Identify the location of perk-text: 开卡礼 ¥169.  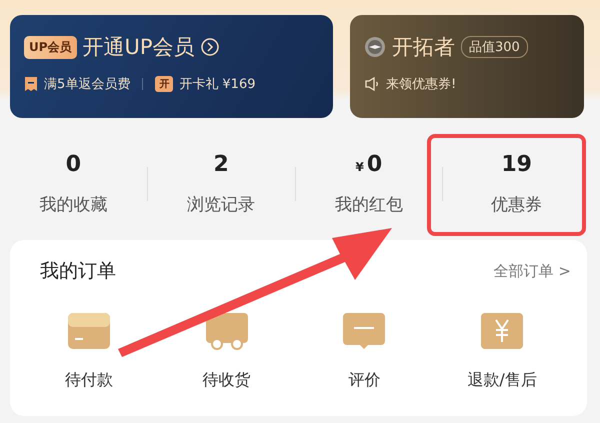
(217, 84).